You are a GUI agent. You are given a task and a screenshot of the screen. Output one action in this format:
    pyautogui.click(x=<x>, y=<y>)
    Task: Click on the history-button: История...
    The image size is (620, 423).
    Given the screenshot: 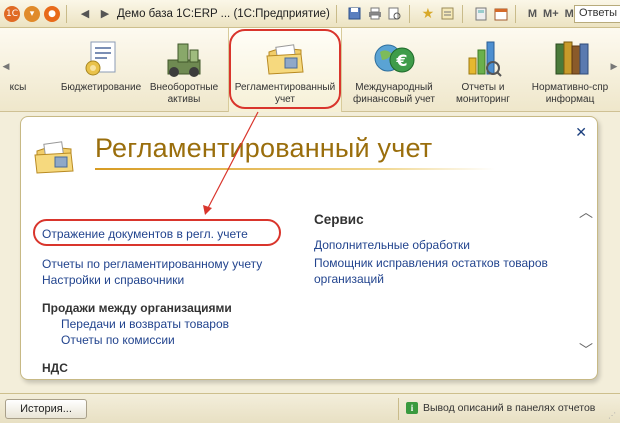 What is the action you would take?
    pyautogui.click(x=46, y=409)
    